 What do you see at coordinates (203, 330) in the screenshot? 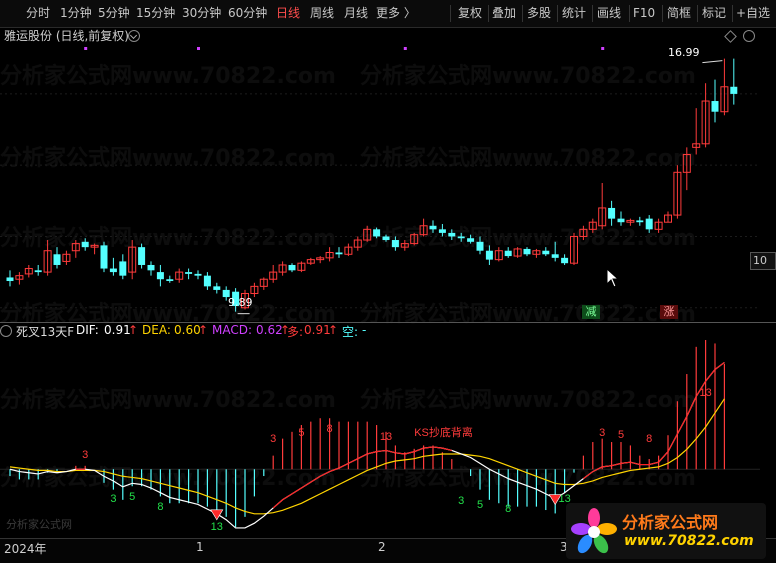
I see `up-arrow-icon: ↑` at bounding box center [203, 330].